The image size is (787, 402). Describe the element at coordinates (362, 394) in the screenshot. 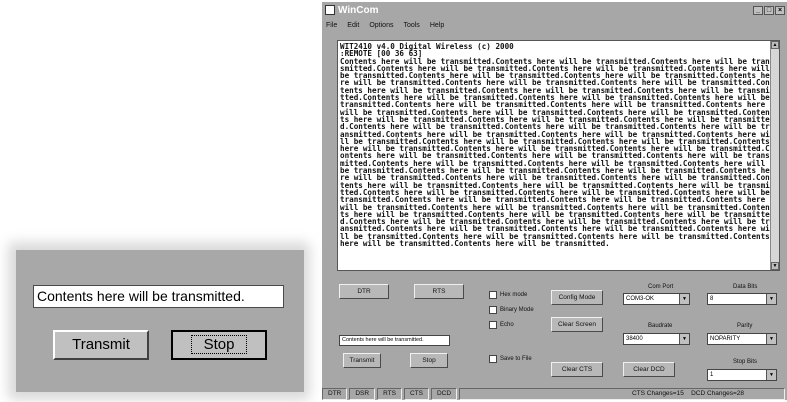

I see `status-dsr: DSR` at that location.